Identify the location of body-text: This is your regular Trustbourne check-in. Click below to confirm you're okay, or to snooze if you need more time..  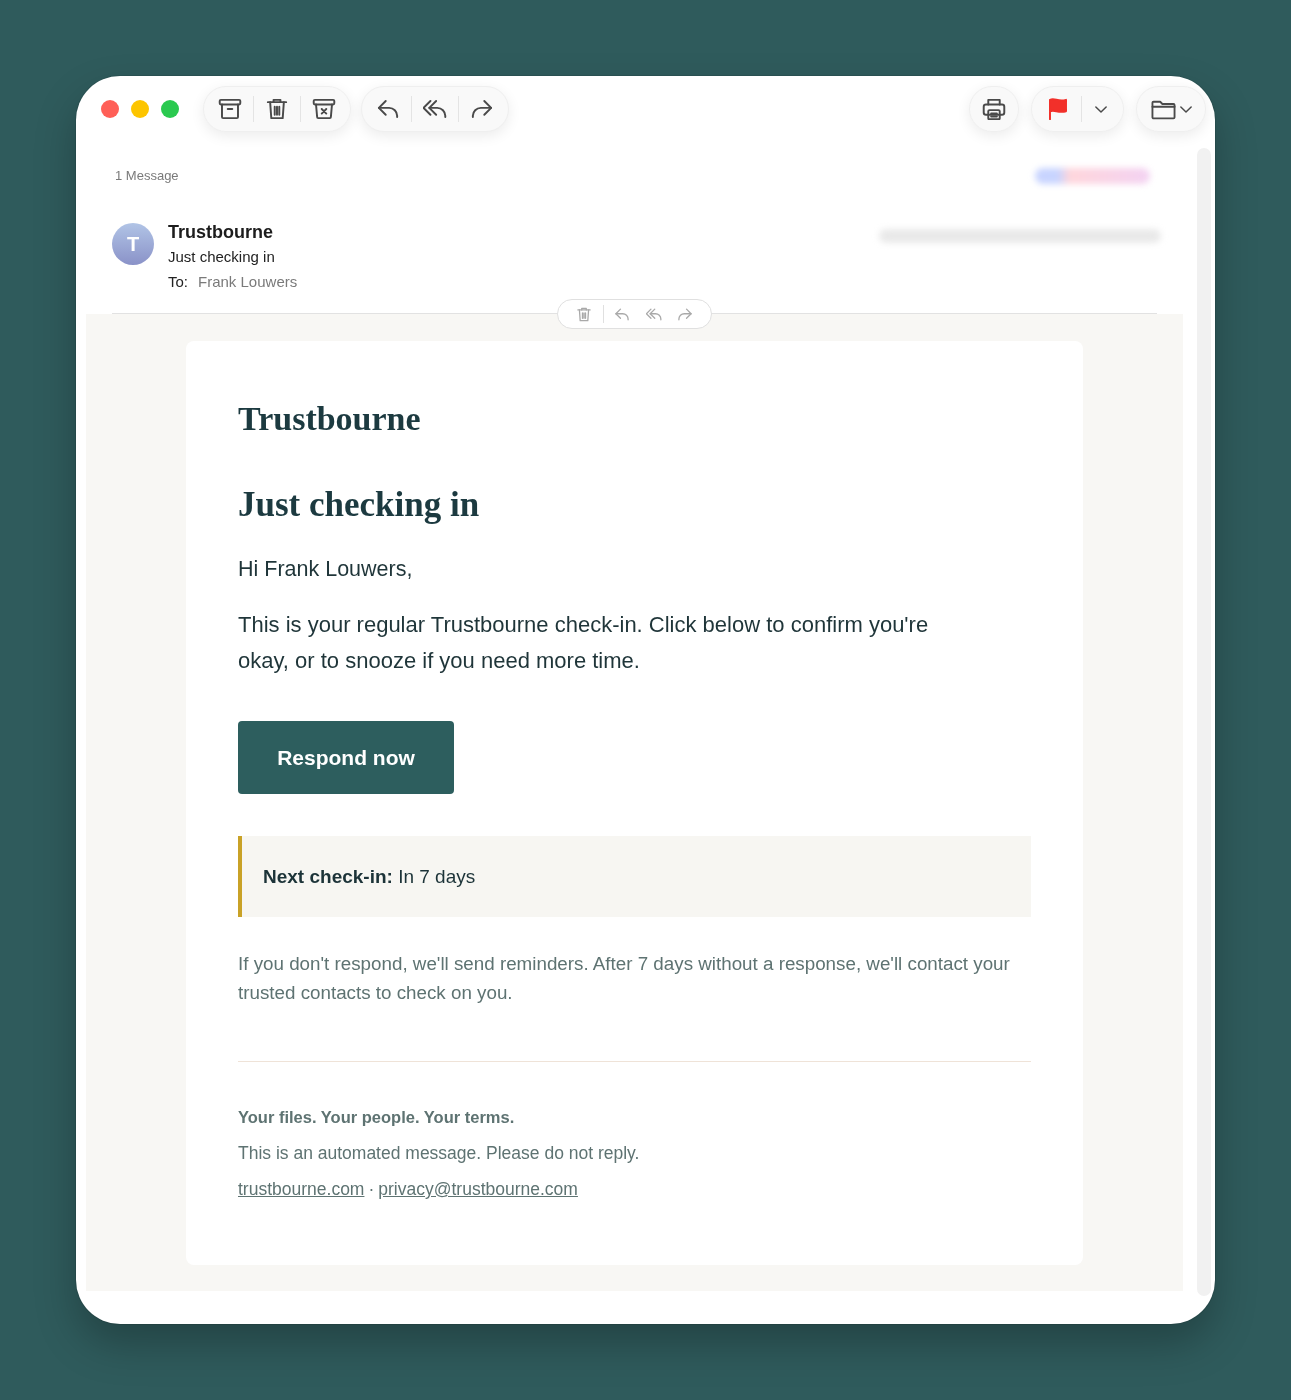
(584, 643).